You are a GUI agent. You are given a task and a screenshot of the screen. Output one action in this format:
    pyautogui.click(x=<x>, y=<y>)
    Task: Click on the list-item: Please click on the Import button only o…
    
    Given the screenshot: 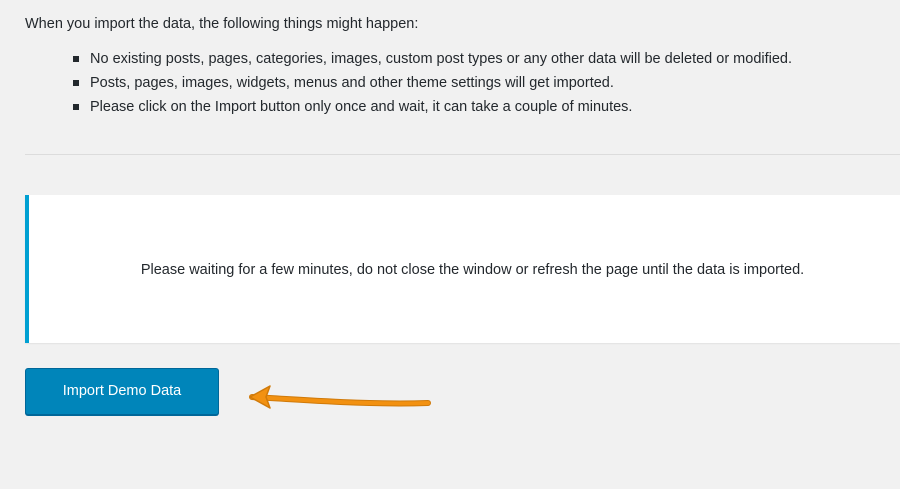 What is the action you would take?
    pyautogui.click(x=431, y=107)
    